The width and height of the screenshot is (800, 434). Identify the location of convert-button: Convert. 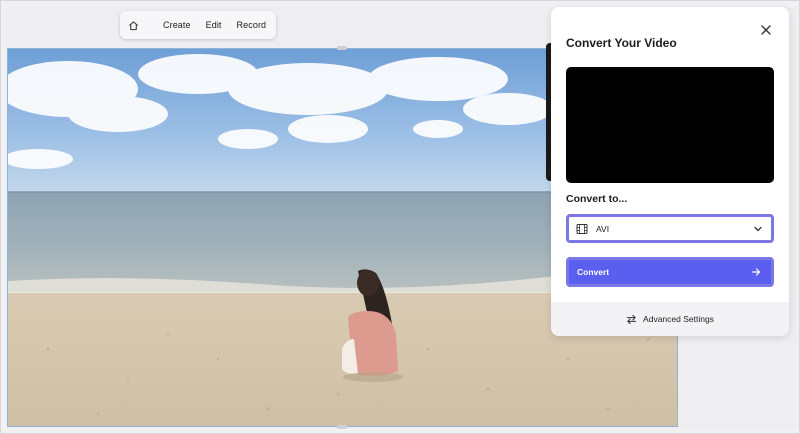
(670, 272).